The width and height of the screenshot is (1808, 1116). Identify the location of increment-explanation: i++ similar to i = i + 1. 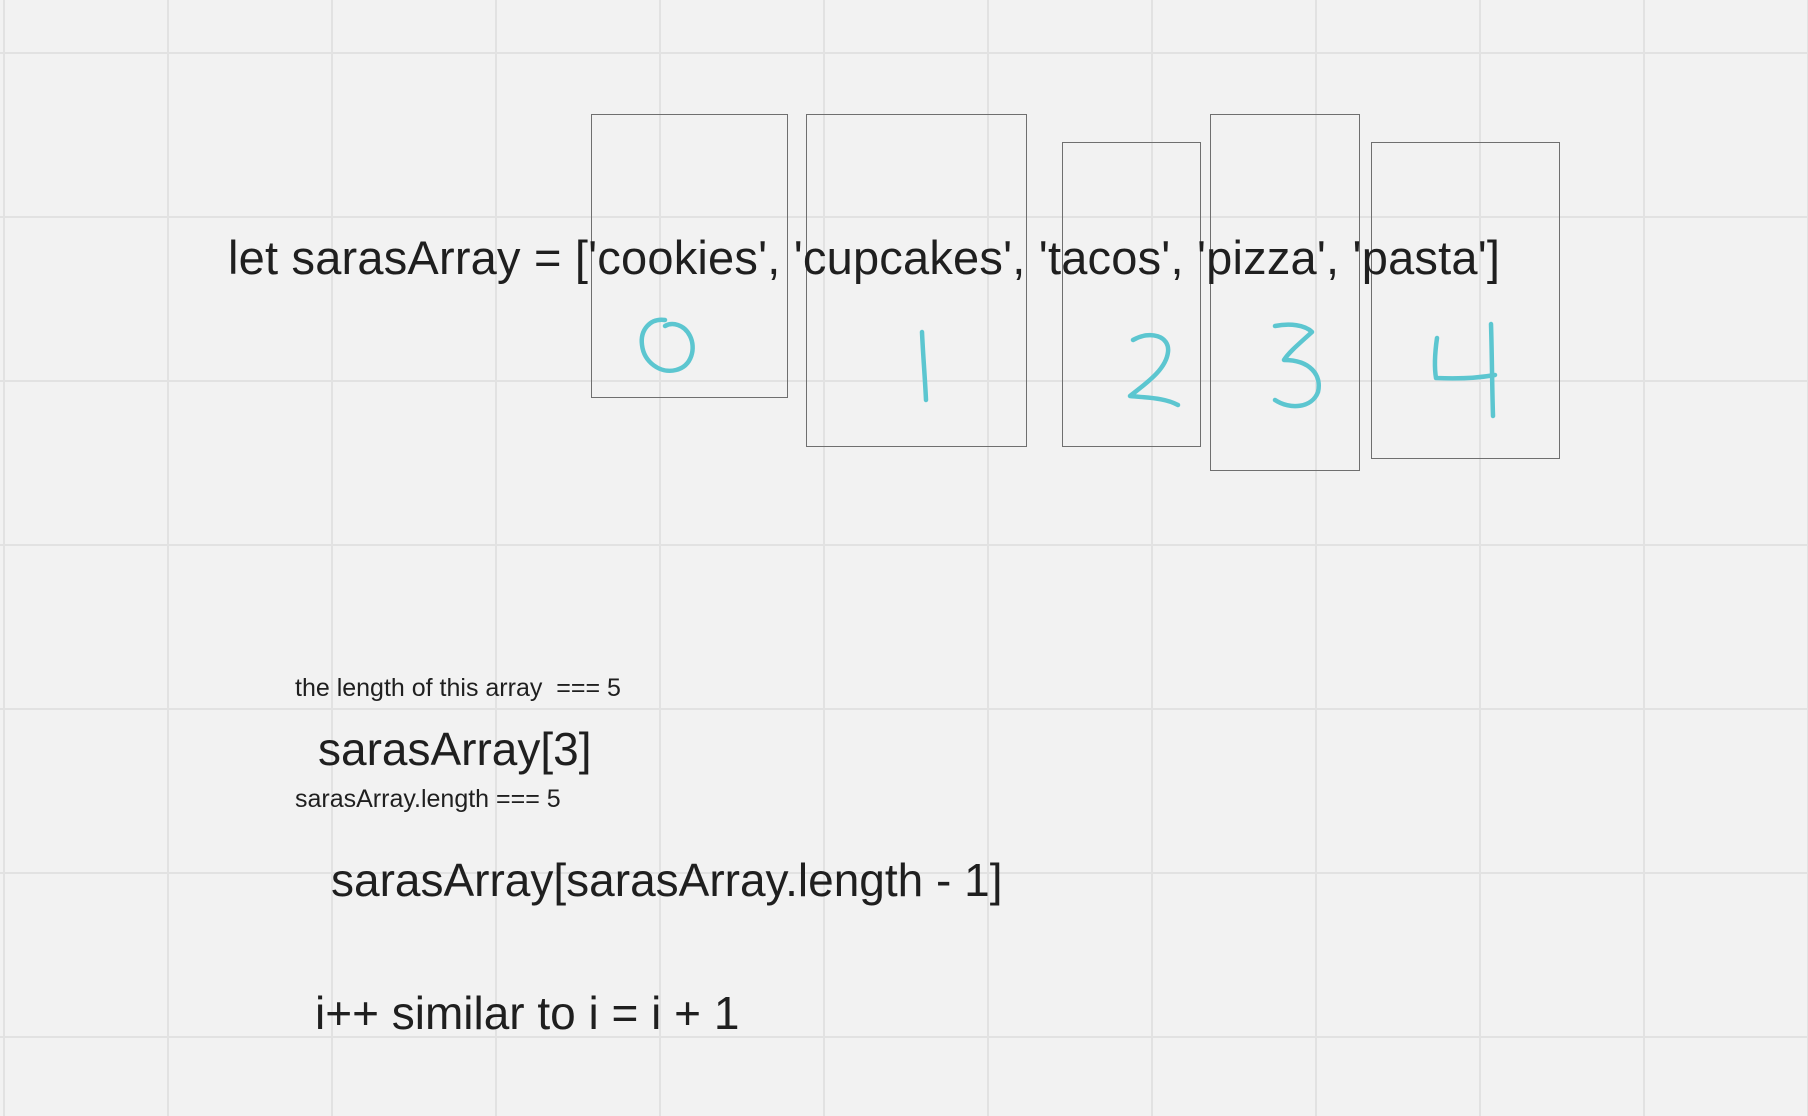
(527, 1013).